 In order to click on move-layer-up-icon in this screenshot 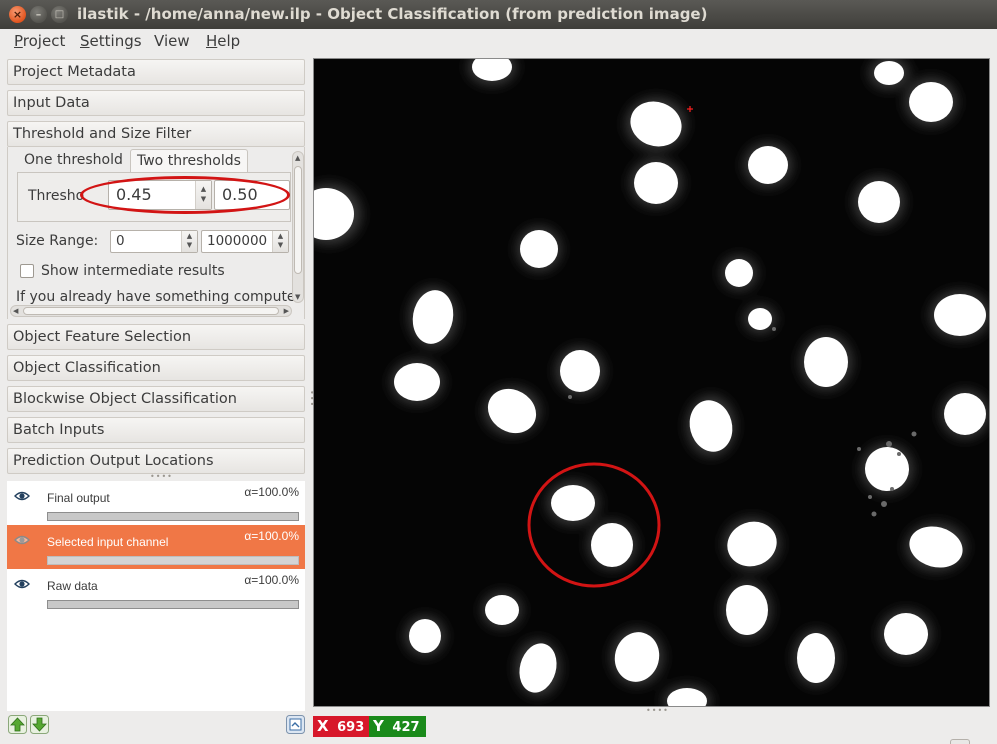, I will do `click(17, 724)`.